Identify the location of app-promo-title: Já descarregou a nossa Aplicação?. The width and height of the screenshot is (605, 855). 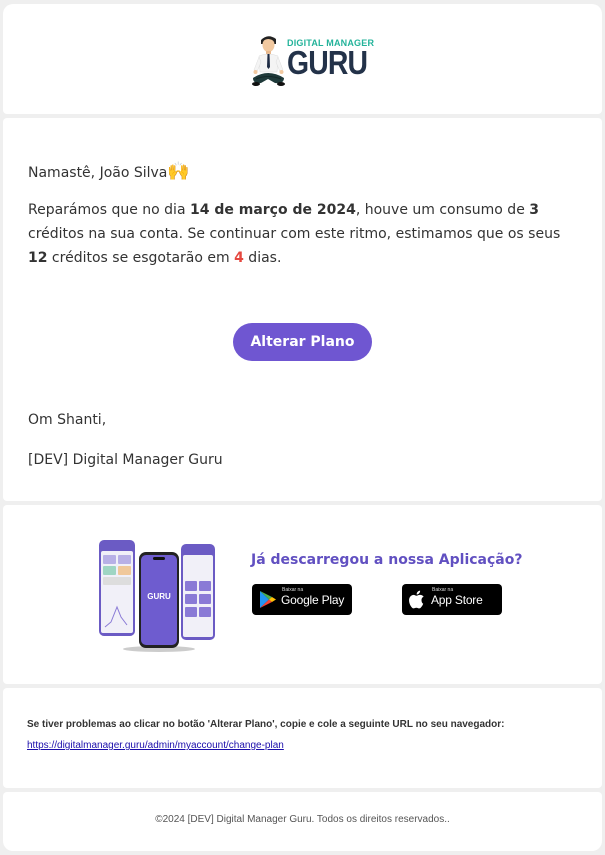
(387, 560).